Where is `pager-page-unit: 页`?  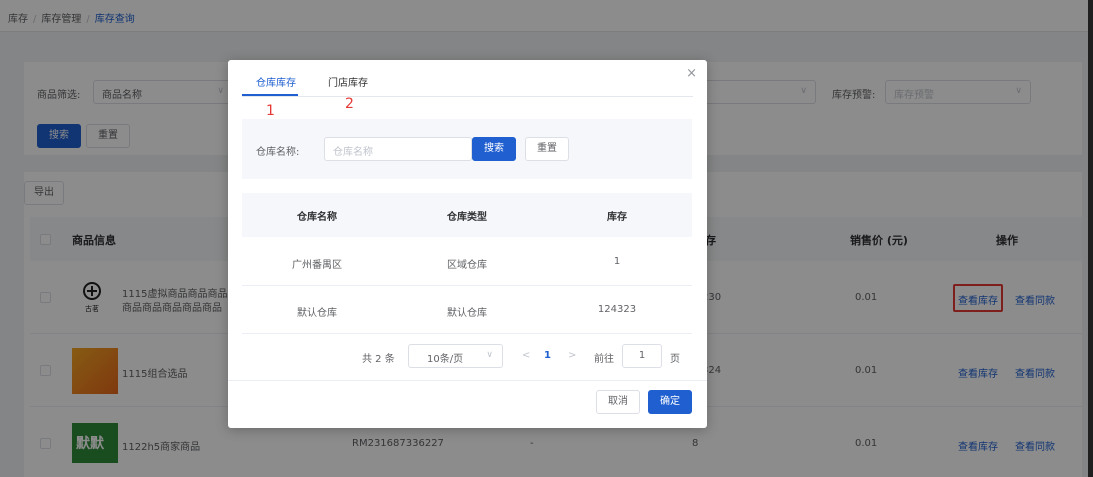 pager-page-unit: 页 is located at coordinates (675, 359).